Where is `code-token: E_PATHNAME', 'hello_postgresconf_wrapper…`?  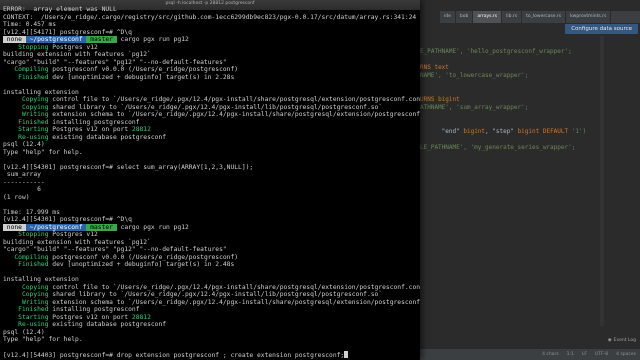
code-token: E_PATHNAME', 'hello_postgresconf_wrapper… is located at coordinates (496, 51).